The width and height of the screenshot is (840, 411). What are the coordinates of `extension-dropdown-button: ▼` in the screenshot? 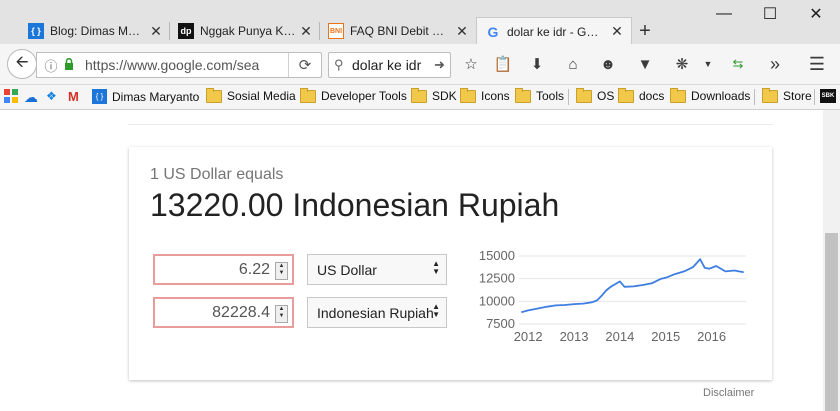 It's located at (708, 64).